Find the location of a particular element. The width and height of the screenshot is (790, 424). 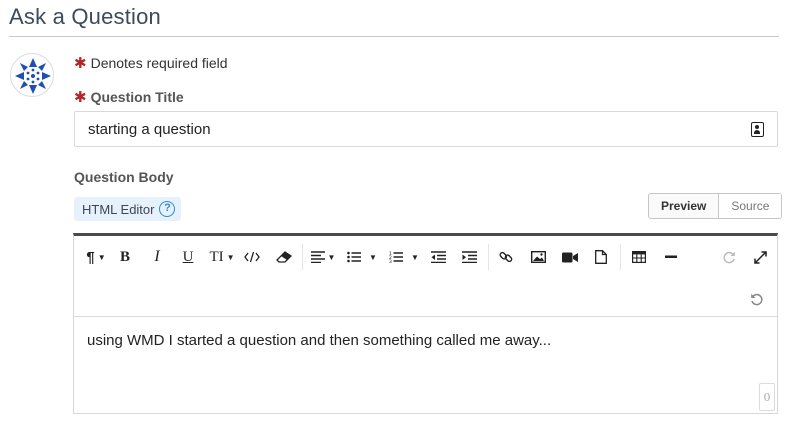

underline-button: U is located at coordinates (188, 257).